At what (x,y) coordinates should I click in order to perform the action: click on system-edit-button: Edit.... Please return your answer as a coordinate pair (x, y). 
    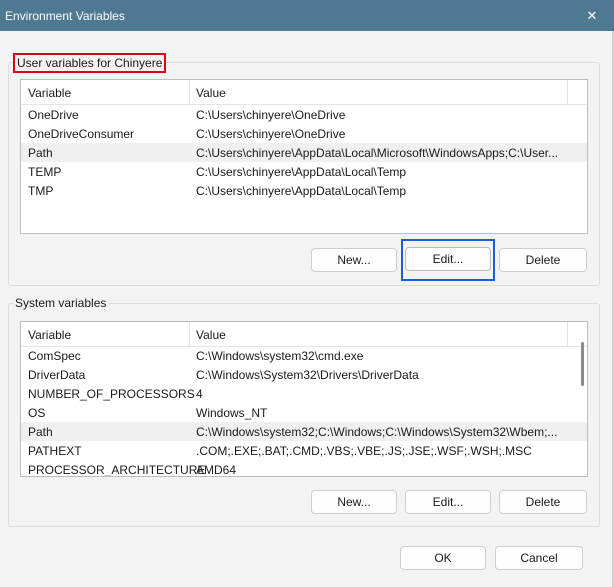
    Looking at the image, I should click on (448, 502).